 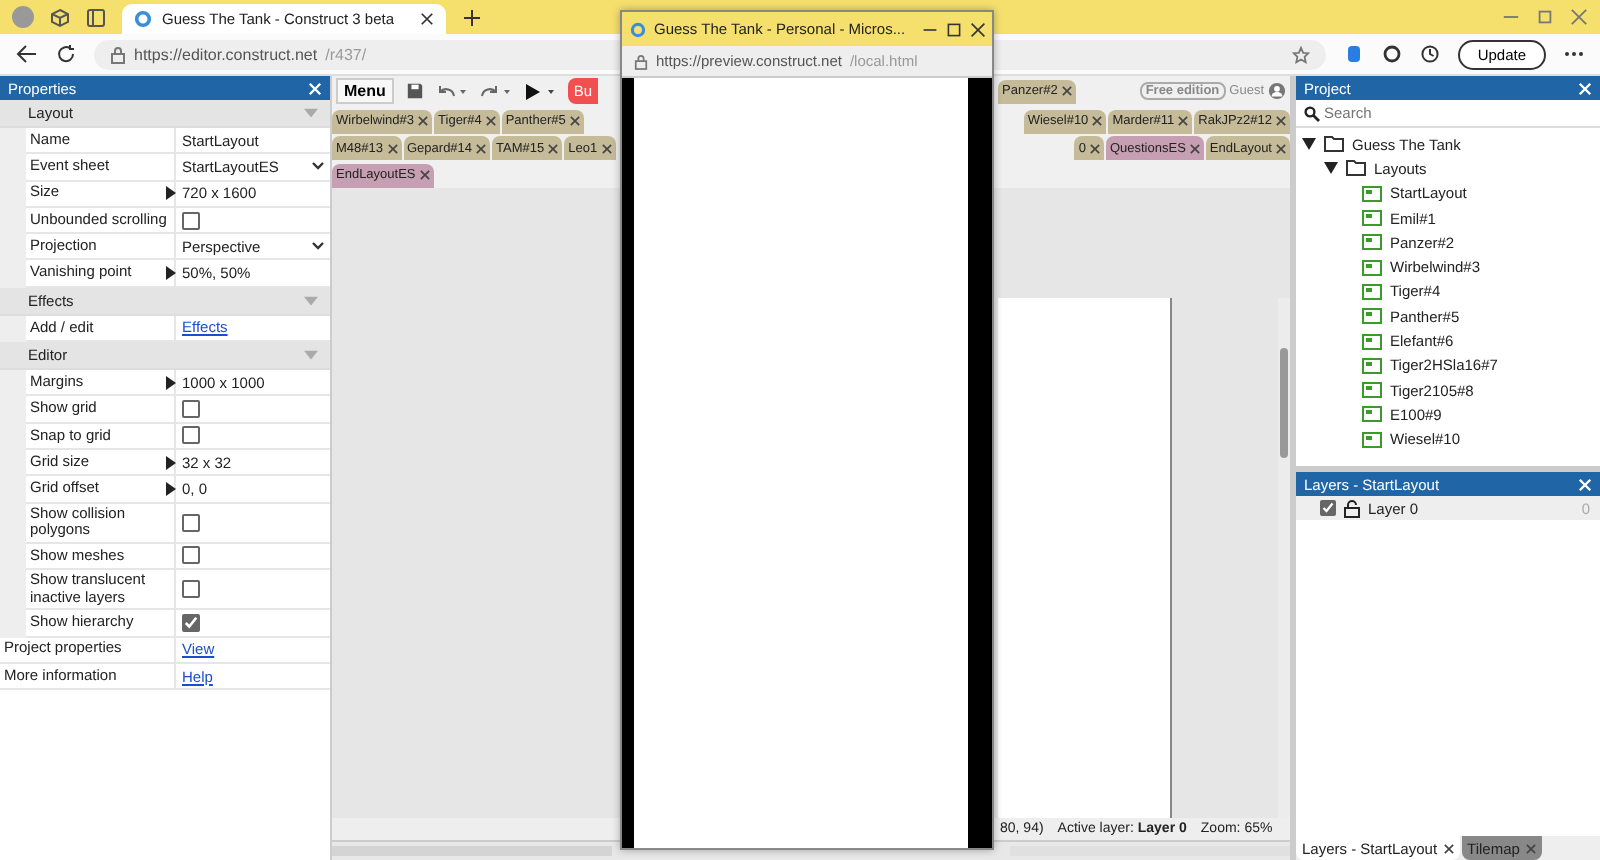 What do you see at coordinates (1574, 54) in the screenshot?
I see `more-icon` at bounding box center [1574, 54].